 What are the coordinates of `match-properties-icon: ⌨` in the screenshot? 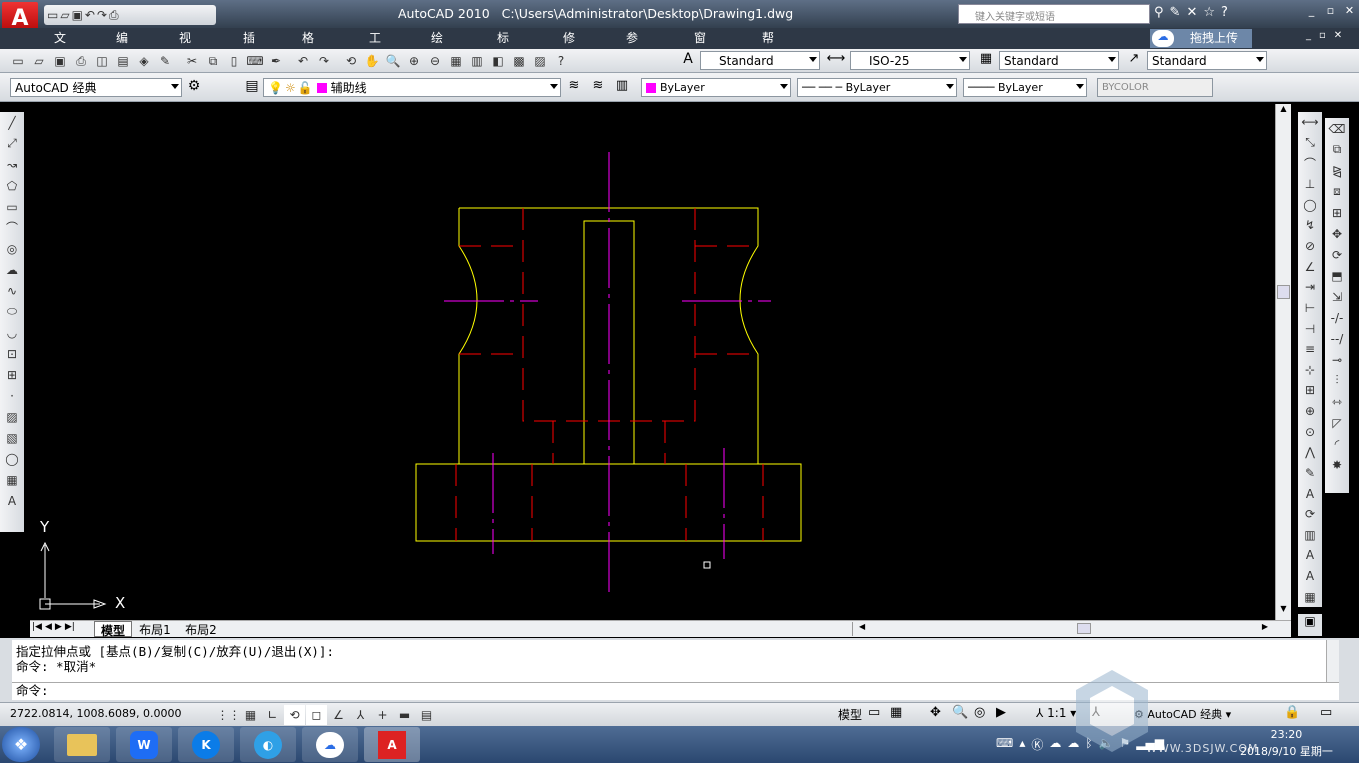 It's located at (255, 61).